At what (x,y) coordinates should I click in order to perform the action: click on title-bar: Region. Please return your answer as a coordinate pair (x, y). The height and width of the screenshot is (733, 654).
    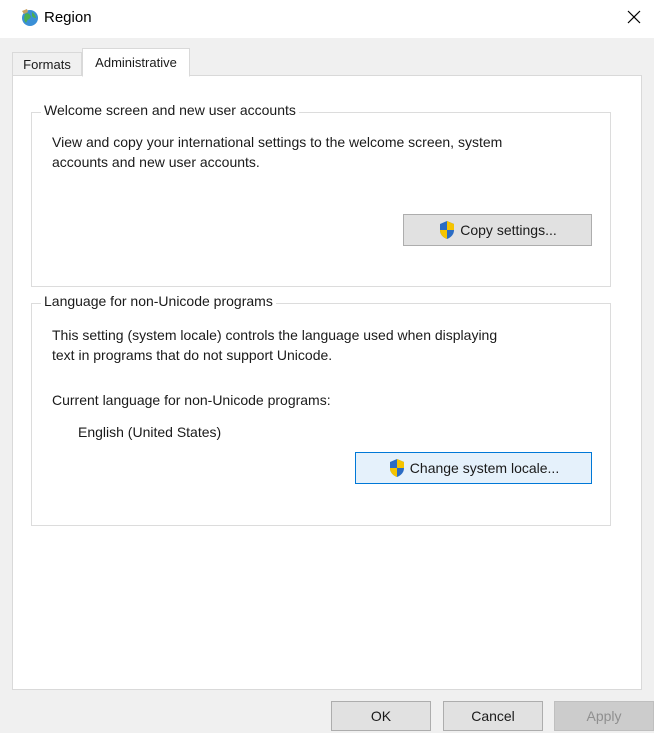
    Looking at the image, I should click on (327, 19).